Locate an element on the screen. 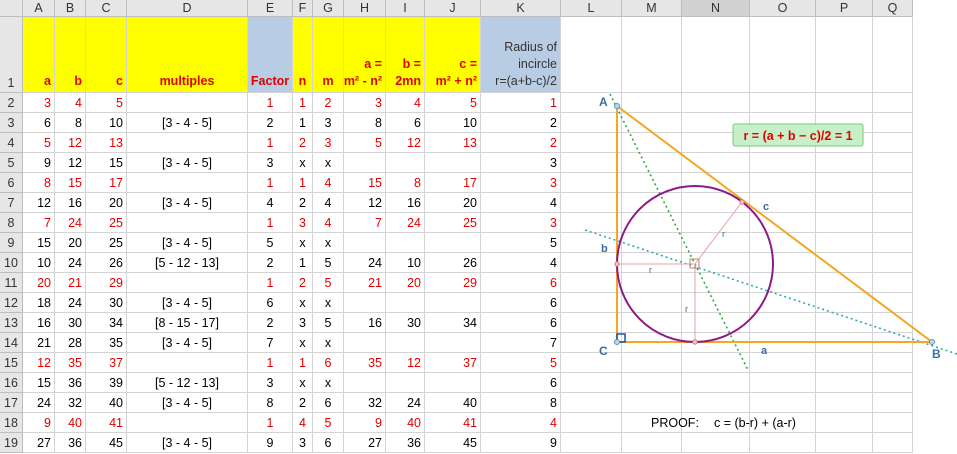 The image size is (957, 454). row-header-5: 5 is located at coordinates (11, 163).